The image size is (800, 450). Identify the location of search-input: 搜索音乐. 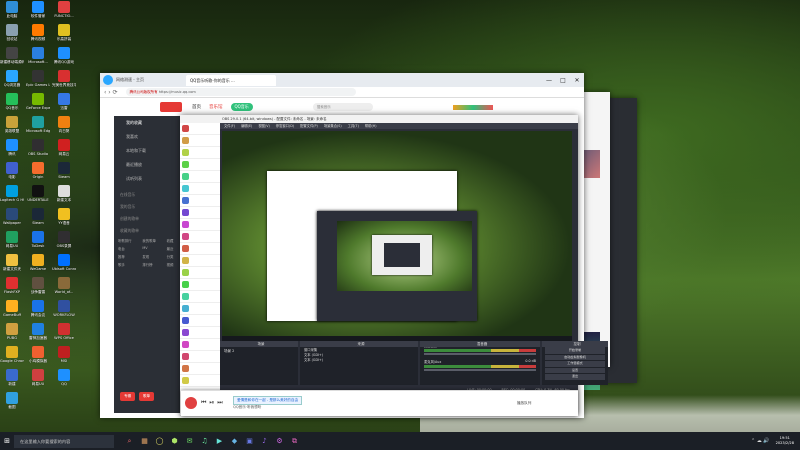
(342, 107).